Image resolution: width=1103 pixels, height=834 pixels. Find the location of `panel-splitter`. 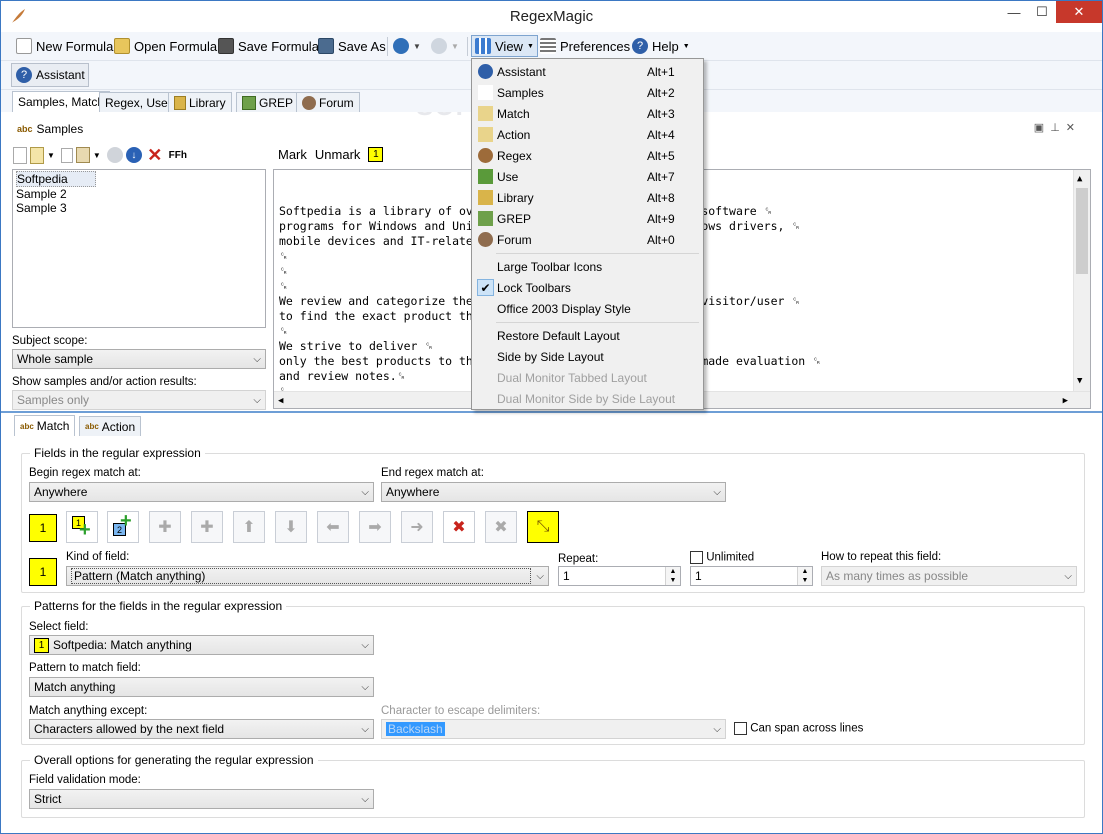

panel-splitter is located at coordinates (551, 412).